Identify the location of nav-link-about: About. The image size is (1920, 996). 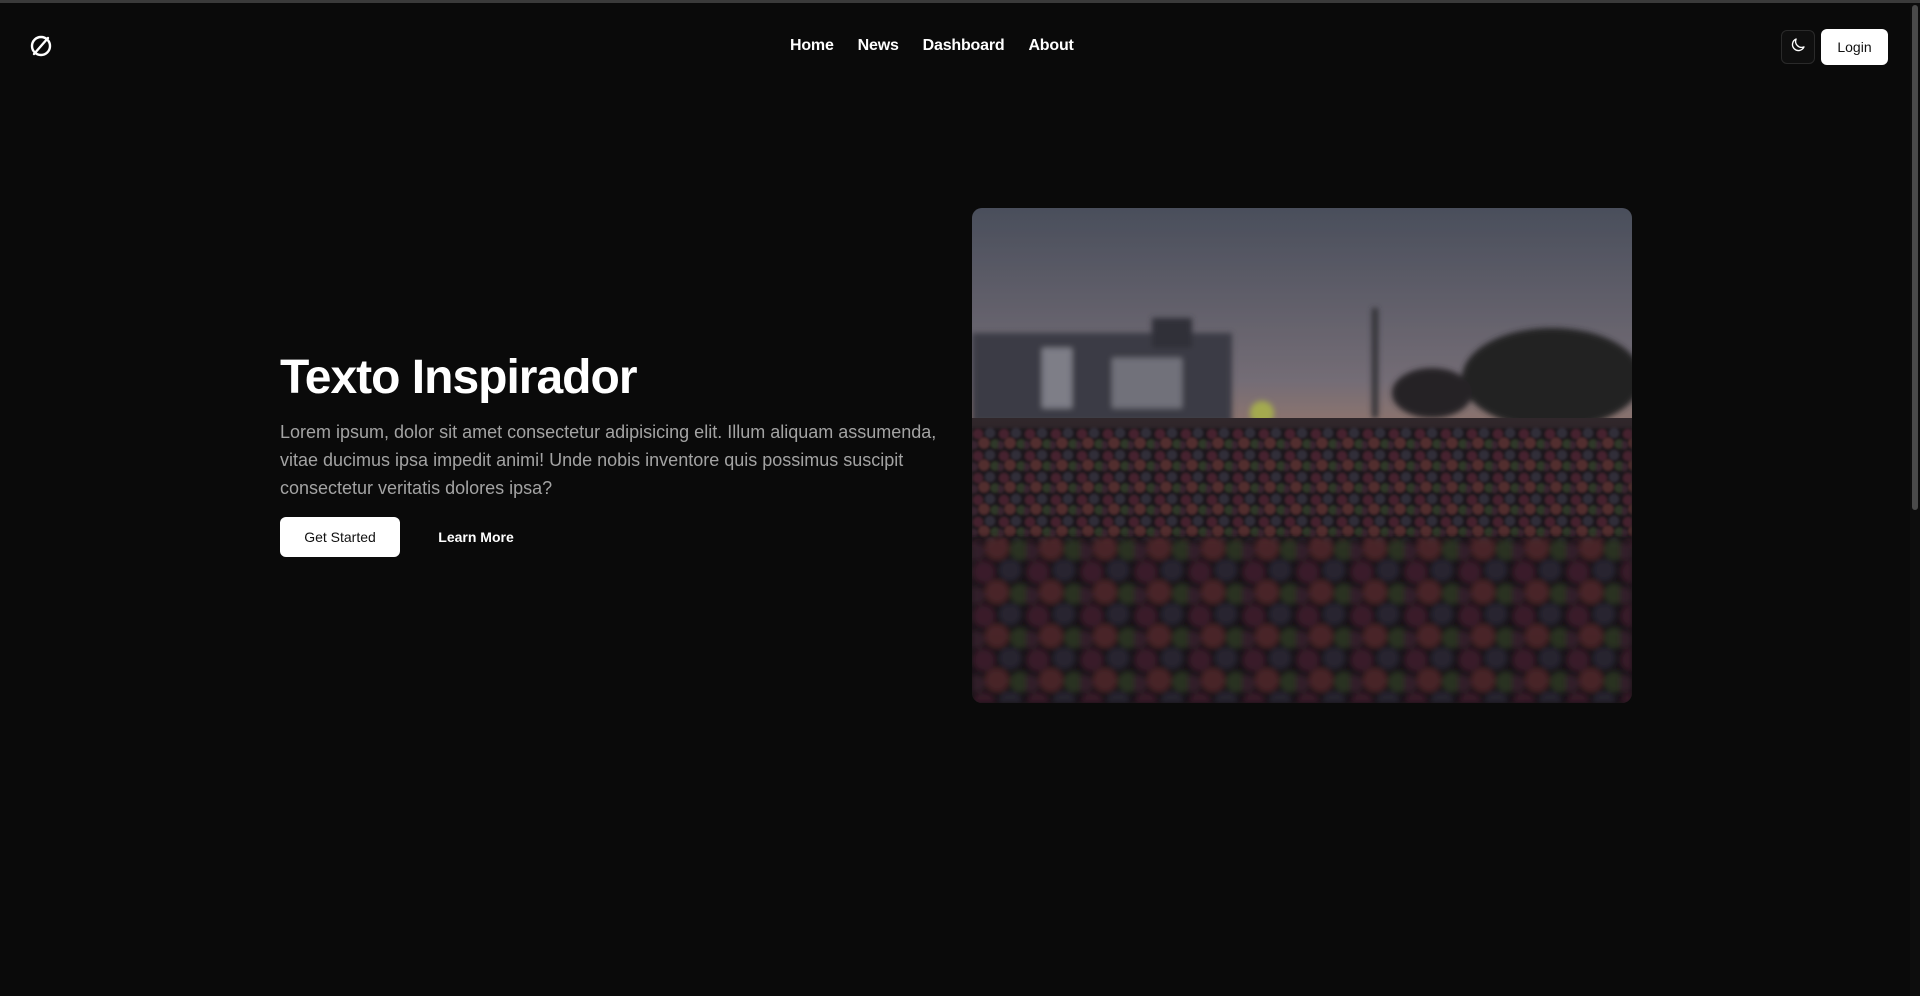
(1050, 46).